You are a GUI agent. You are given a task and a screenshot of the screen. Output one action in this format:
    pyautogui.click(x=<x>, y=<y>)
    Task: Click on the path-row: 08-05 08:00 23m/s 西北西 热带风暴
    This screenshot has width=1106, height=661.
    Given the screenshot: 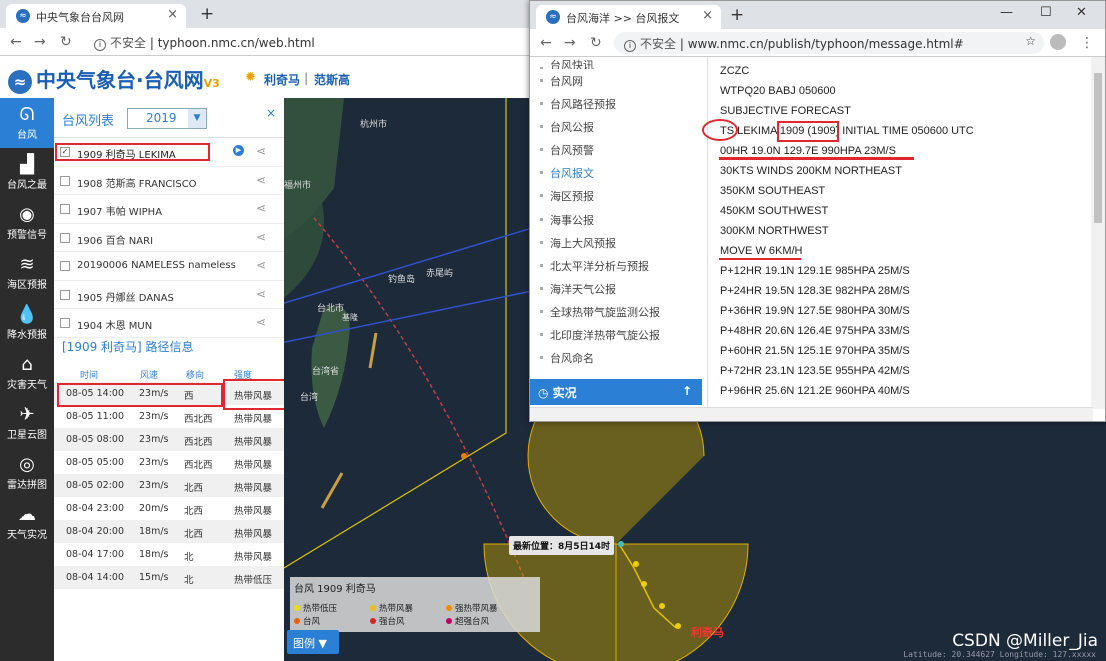 What is the action you would take?
    pyautogui.click(x=169, y=439)
    